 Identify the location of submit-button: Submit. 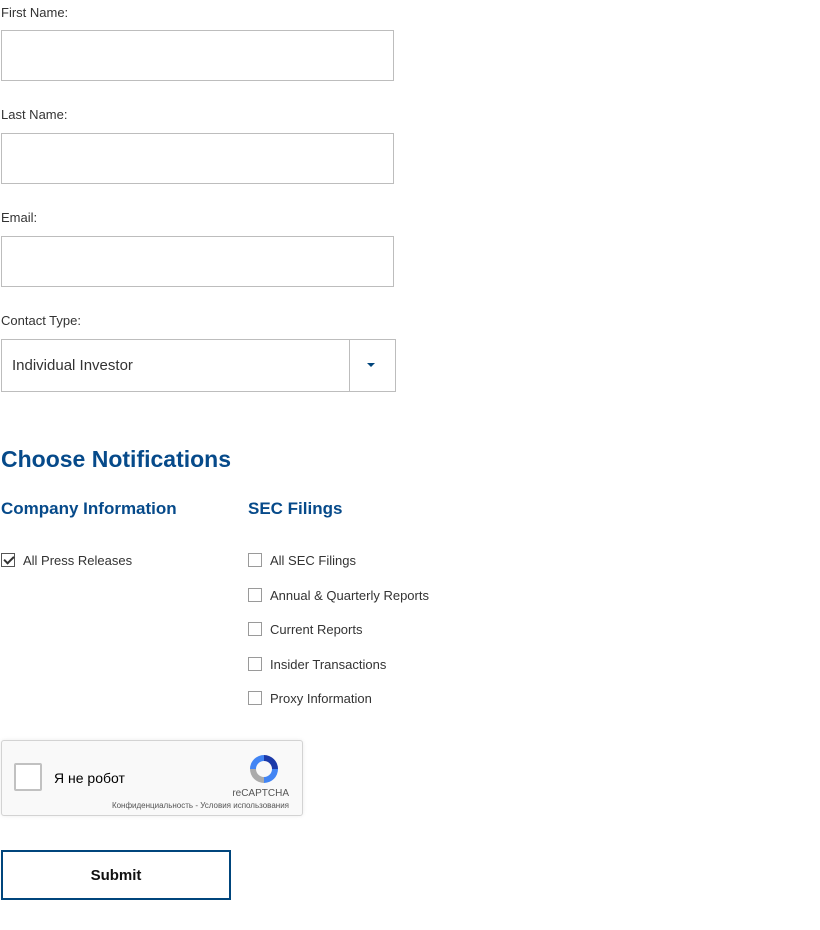
(116, 875).